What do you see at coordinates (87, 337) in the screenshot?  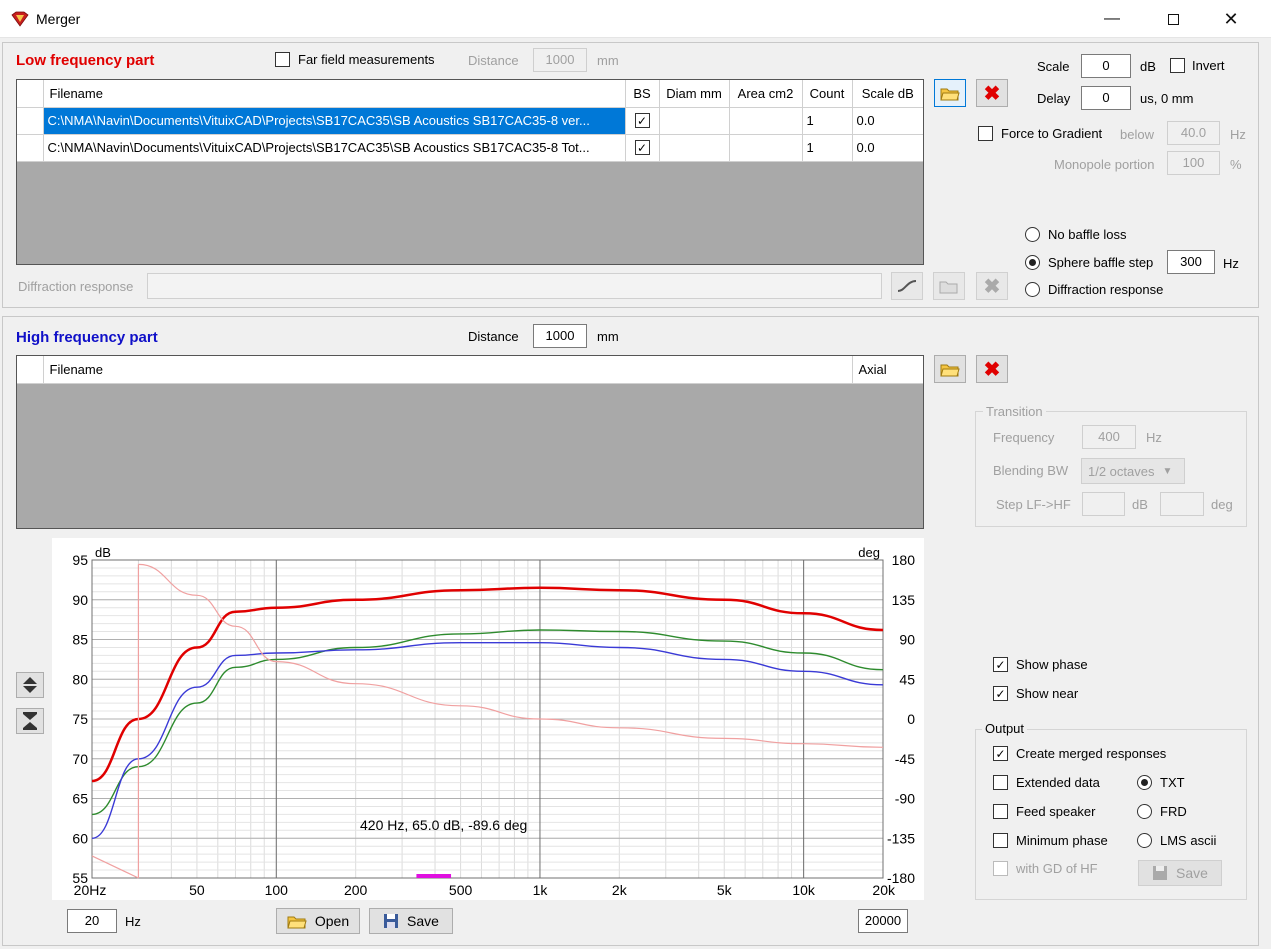 I see `hf-title: High frequency part` at bounding box center [87, 337].